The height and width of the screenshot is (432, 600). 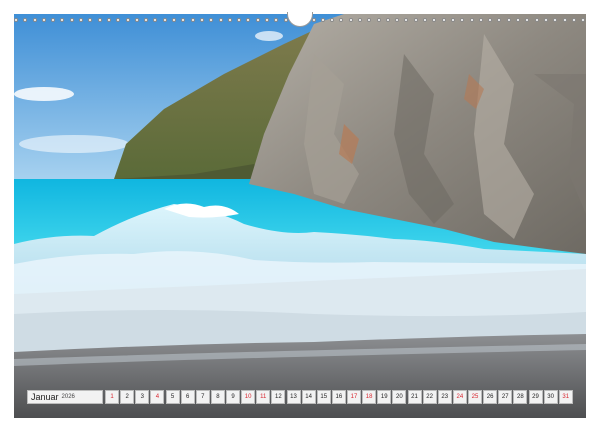 What do you see at coordinates (308, 397) in the screenshot?
I see `day-cell: 14` at bounding box center [308, 397].